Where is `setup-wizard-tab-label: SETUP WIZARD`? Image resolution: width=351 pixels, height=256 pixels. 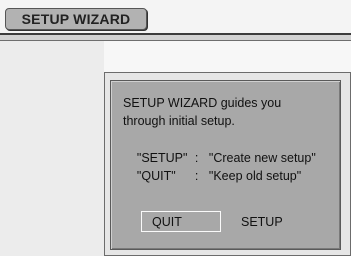 setup-wizard-tab-label: SETUP WIZARD is located at coordinates (76, 19).